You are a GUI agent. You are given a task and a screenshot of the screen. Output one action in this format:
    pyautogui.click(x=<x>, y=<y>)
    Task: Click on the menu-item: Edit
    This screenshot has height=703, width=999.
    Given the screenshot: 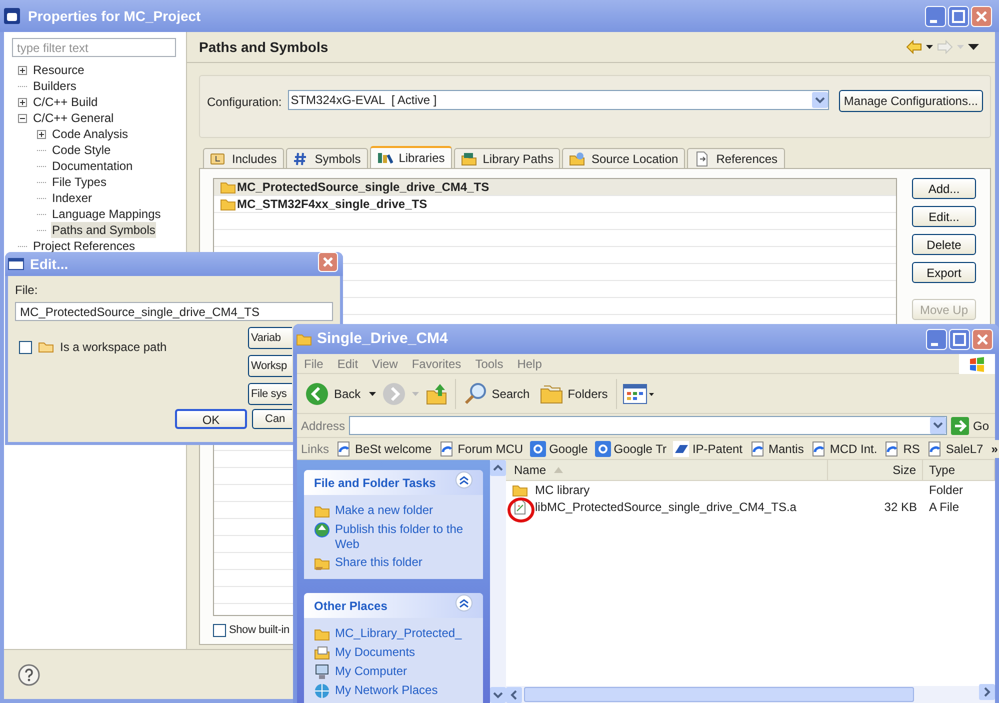 What is the action you would take?
    pyautogui.click(x=348, y=363)
    